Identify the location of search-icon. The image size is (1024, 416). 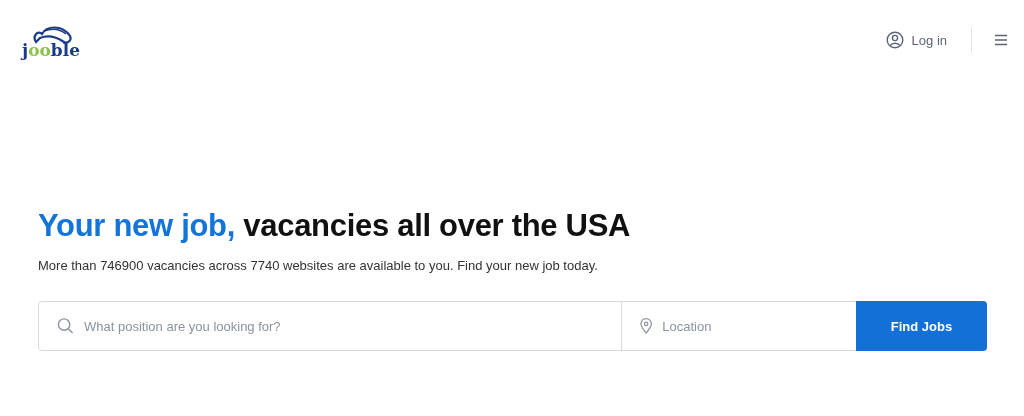
(66, 326).